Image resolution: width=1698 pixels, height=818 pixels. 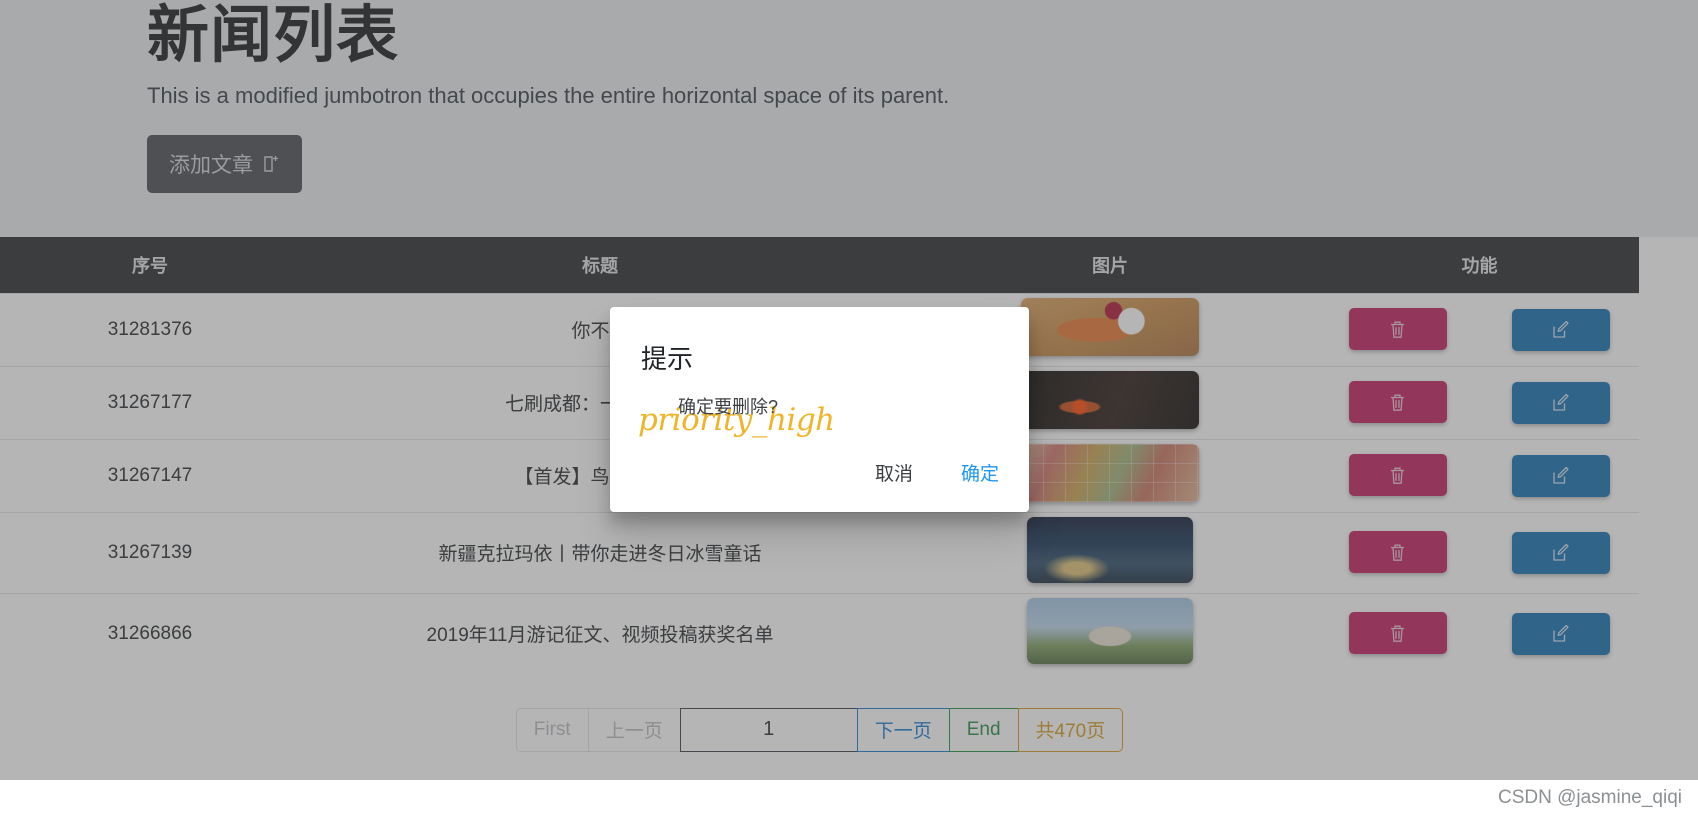 What do you see at coordinates (728, 407) in the screenshot?
I see `dialog-message: 确定要删除?` at bounding box center [728, 407].